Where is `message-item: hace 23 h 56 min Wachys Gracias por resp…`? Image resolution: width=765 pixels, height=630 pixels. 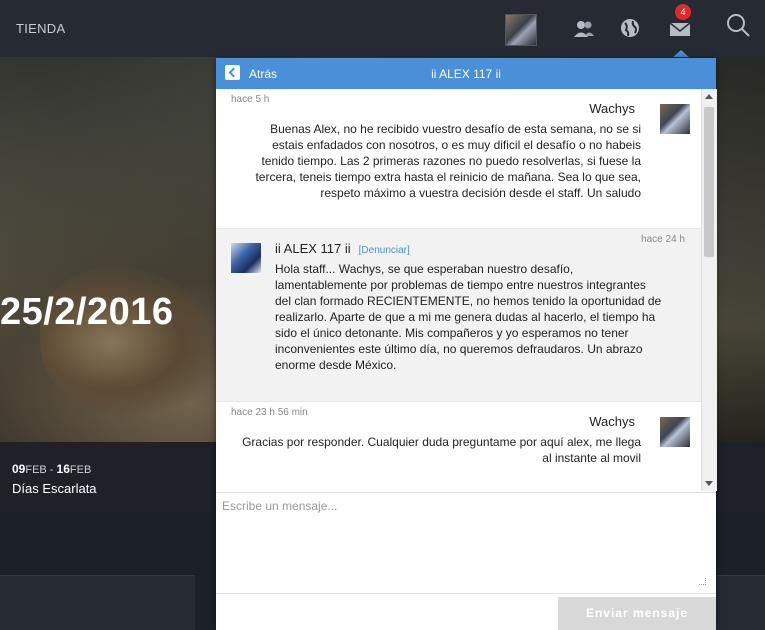 message-item: hace 23 h 56 min Wachys Gracias por resp… is located at coordinates (458, 446).